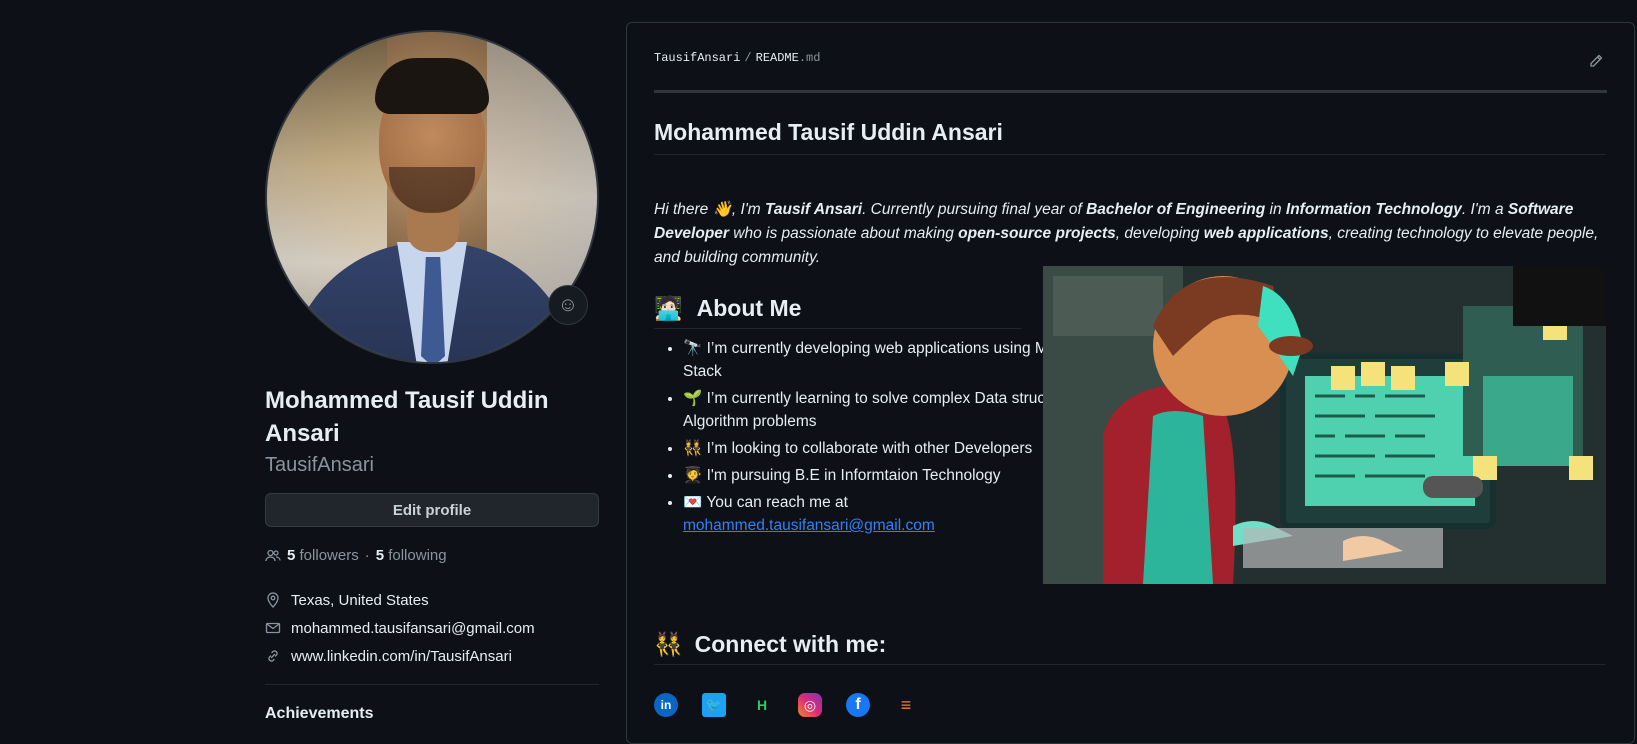 Image resolution: width=1637 pixels, height=744 pixels. I want to click on profile-login: TausifAnsari, so click(319, 465).